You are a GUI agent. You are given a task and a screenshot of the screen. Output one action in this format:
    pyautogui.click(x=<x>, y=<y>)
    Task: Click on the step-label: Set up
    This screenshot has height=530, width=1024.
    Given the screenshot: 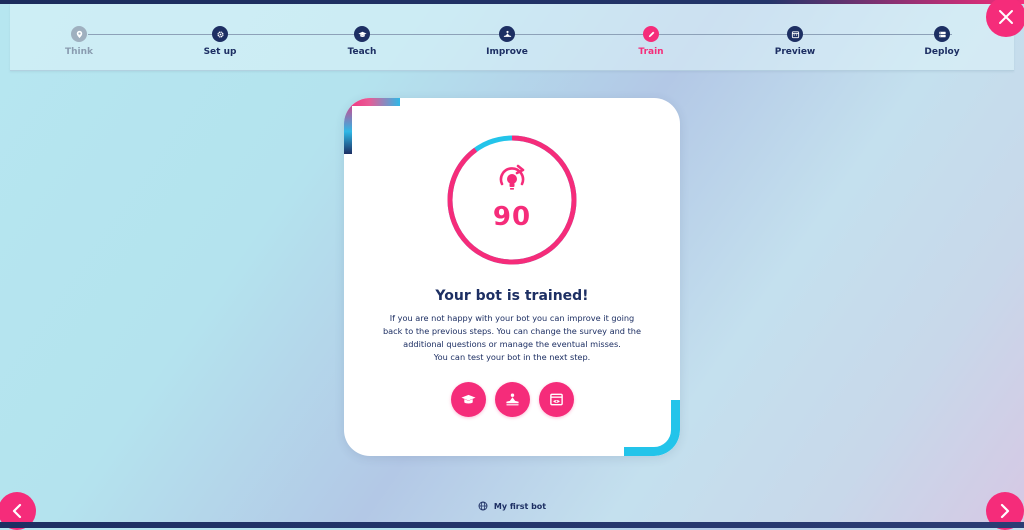 What is the action you would take?
    pyautogui.click(x=220, y=52)
    